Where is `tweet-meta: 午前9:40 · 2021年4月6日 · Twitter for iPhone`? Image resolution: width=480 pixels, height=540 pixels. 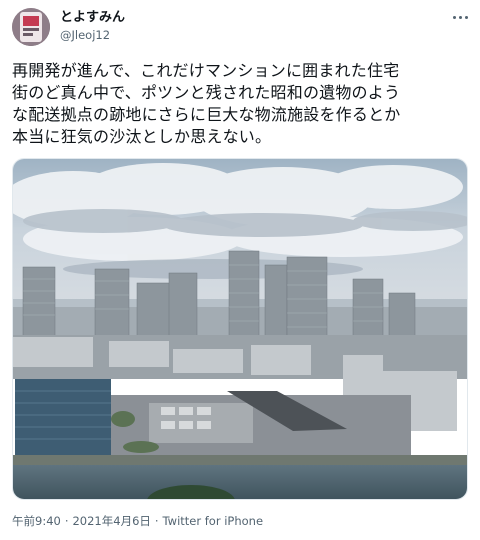 tweet-meta: 午前9:40 · 2021年4月6日 · Twitter for iPhone is located at coordinates (137, 521).